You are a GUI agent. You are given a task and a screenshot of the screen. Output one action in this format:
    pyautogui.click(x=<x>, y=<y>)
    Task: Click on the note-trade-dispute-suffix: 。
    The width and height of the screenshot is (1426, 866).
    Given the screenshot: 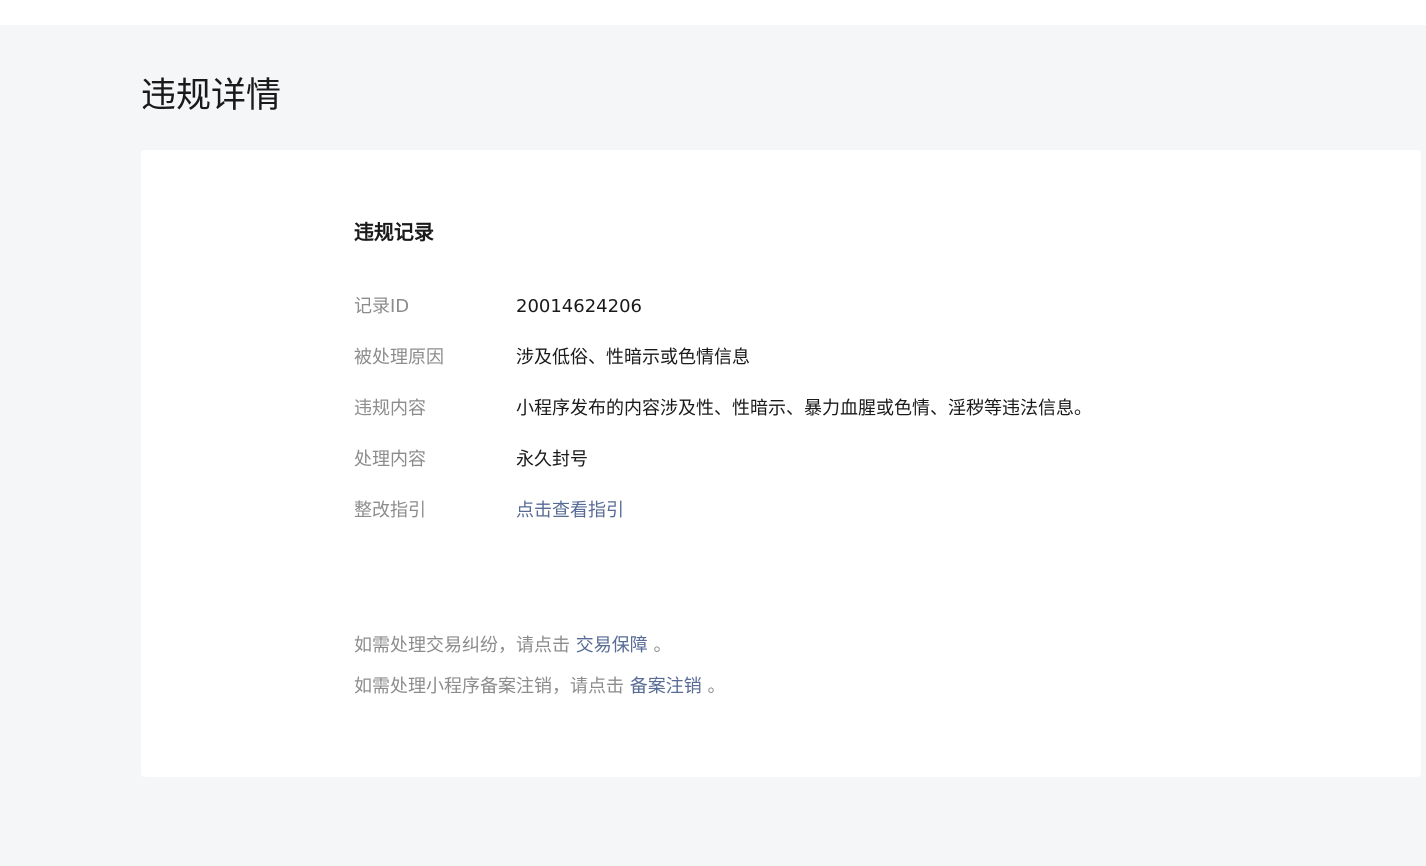 What is the action you would take?
    pyautogui.click(x=659, y=645)
    